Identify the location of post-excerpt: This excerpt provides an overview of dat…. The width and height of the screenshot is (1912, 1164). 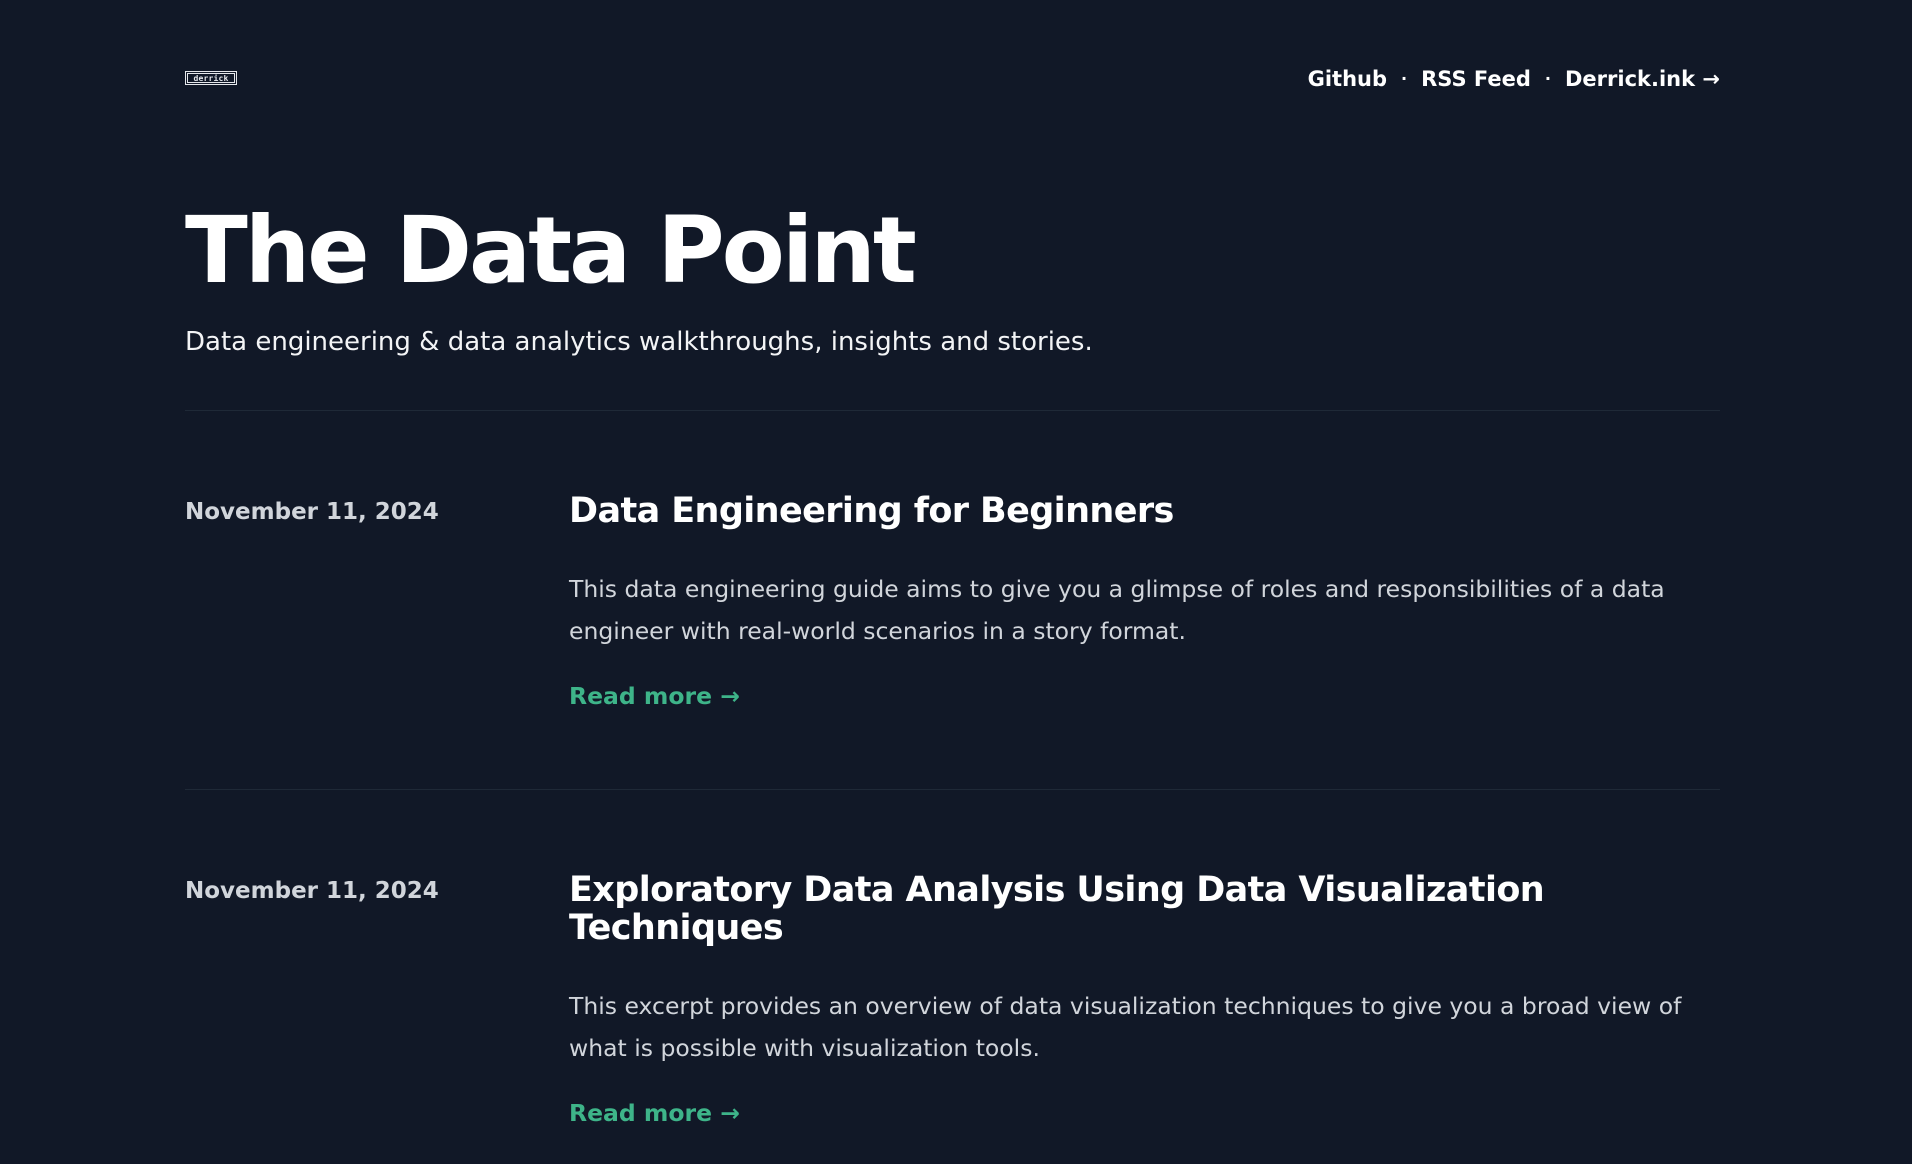
(1125, 1027).